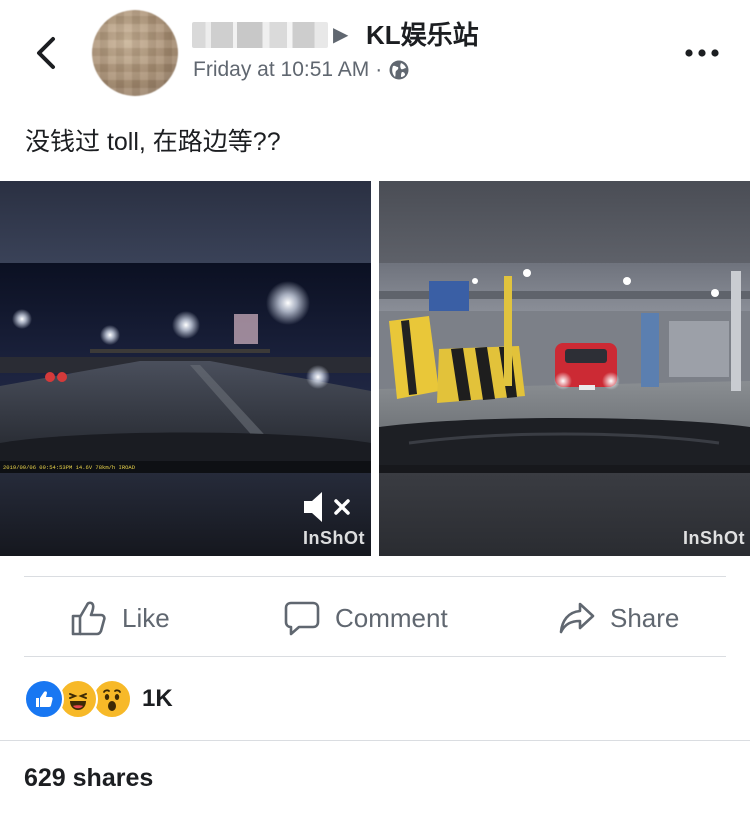 Image resolution: width=750 pixels, height=813 pixels. I want to click on share-label: Share, so click(645, 617).